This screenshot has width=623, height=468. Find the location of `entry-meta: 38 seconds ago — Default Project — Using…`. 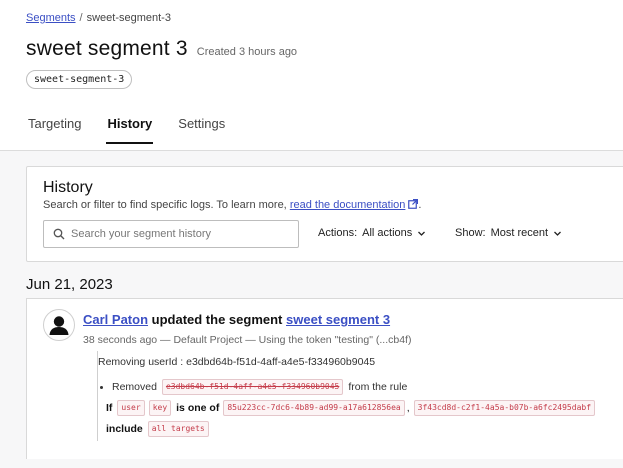

entry-meta: 38 seconds ago — Default Project — Using… is located at coordinates (247, 340).